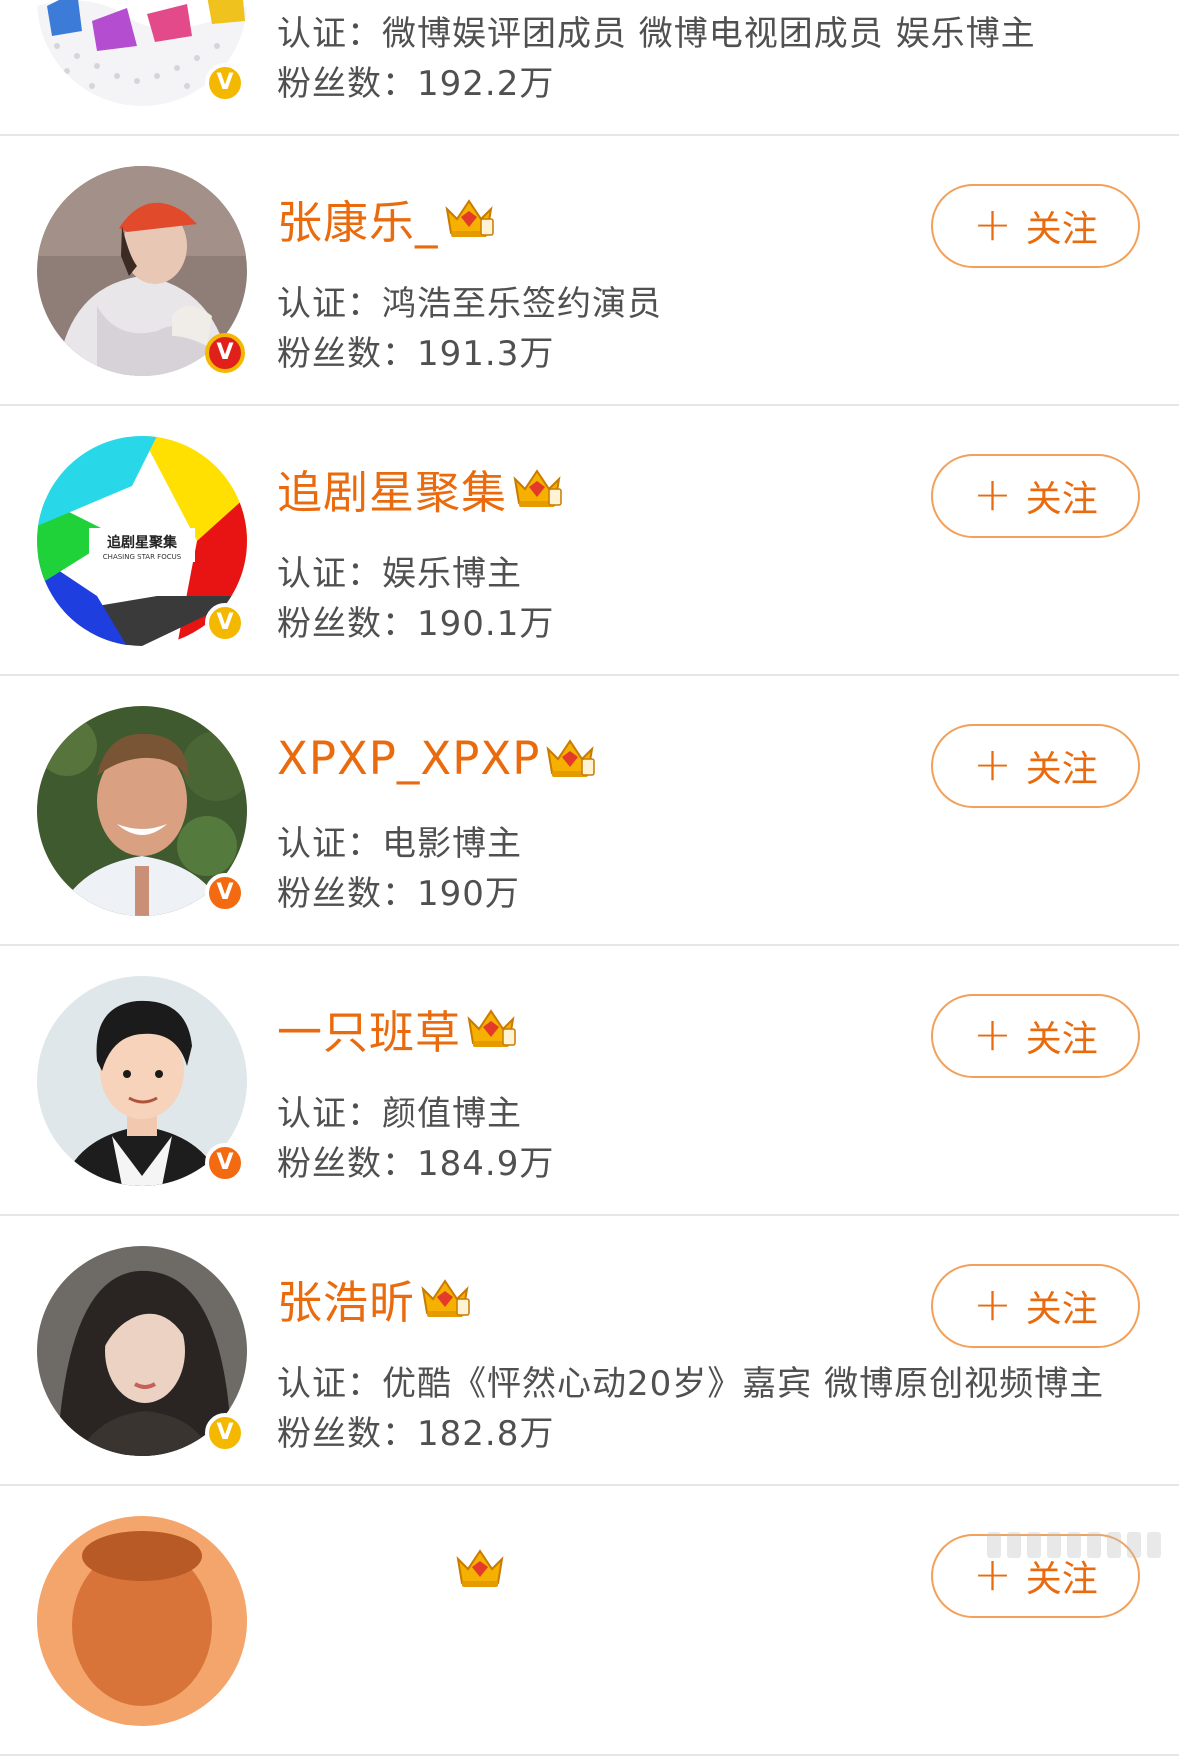 This screenshot has height=1756, width=1179. Describe the element at coordinates (691, 1384) in the screenshot. I see `certification-text: 认证：优酷《怦然心动20岁》嘉宾 微博原创视频博主` at that location.